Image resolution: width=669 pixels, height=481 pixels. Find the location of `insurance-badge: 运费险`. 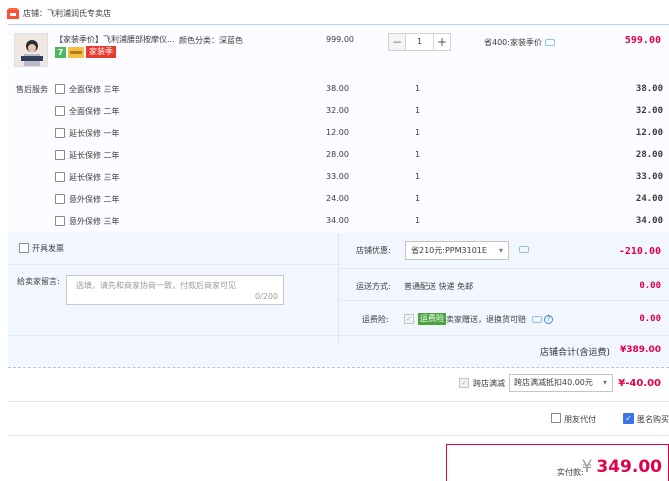

insurance-badge: 运费险 is located at coordinates (432, 319).